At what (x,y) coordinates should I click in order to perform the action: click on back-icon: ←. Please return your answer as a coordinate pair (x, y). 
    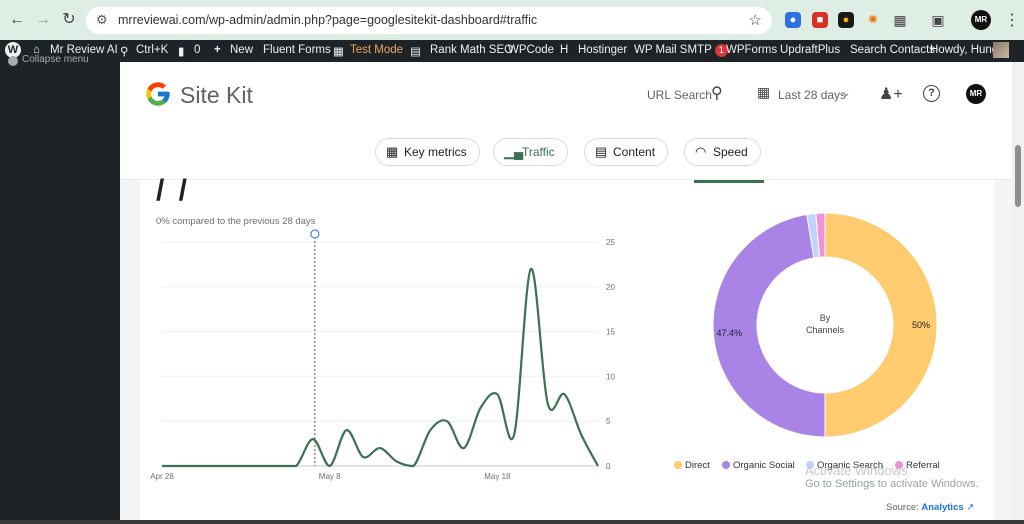
    Looking at the image, I should click on (17, 20).